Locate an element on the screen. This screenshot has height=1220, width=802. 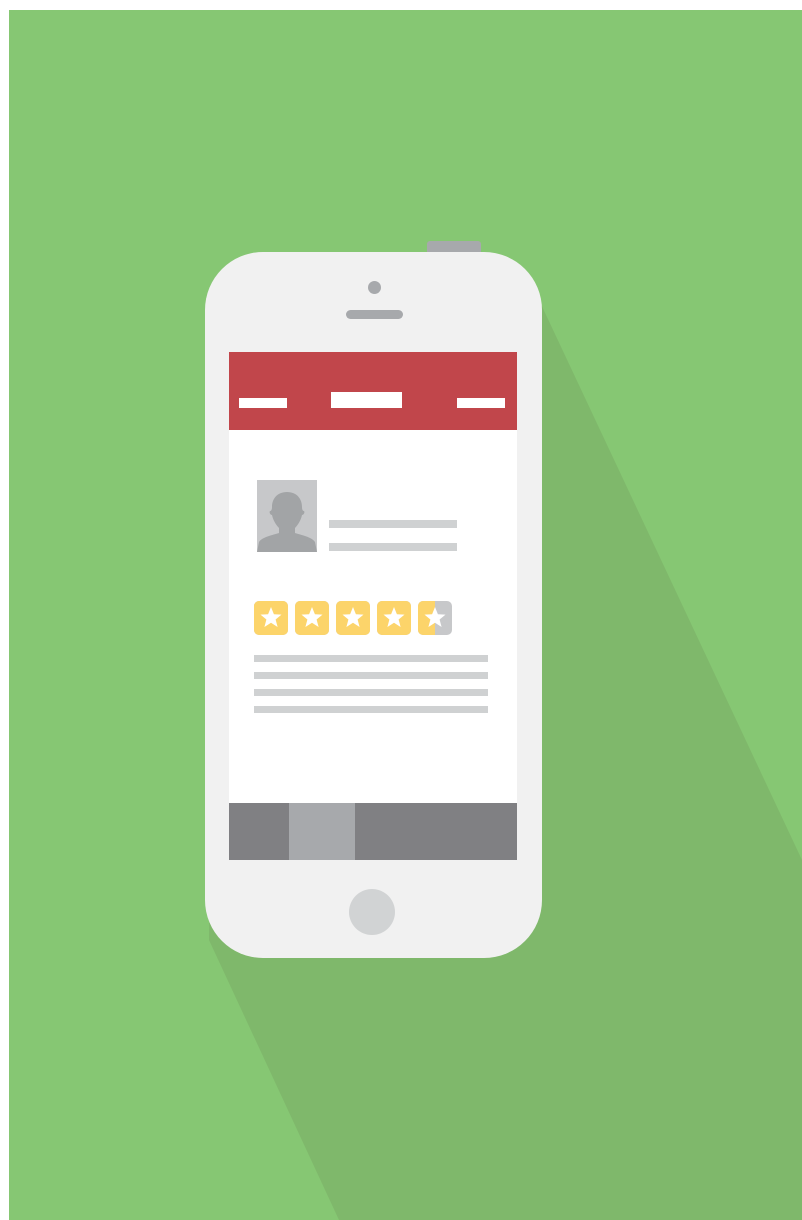
phone-screen is located at coordinates (373, 606).